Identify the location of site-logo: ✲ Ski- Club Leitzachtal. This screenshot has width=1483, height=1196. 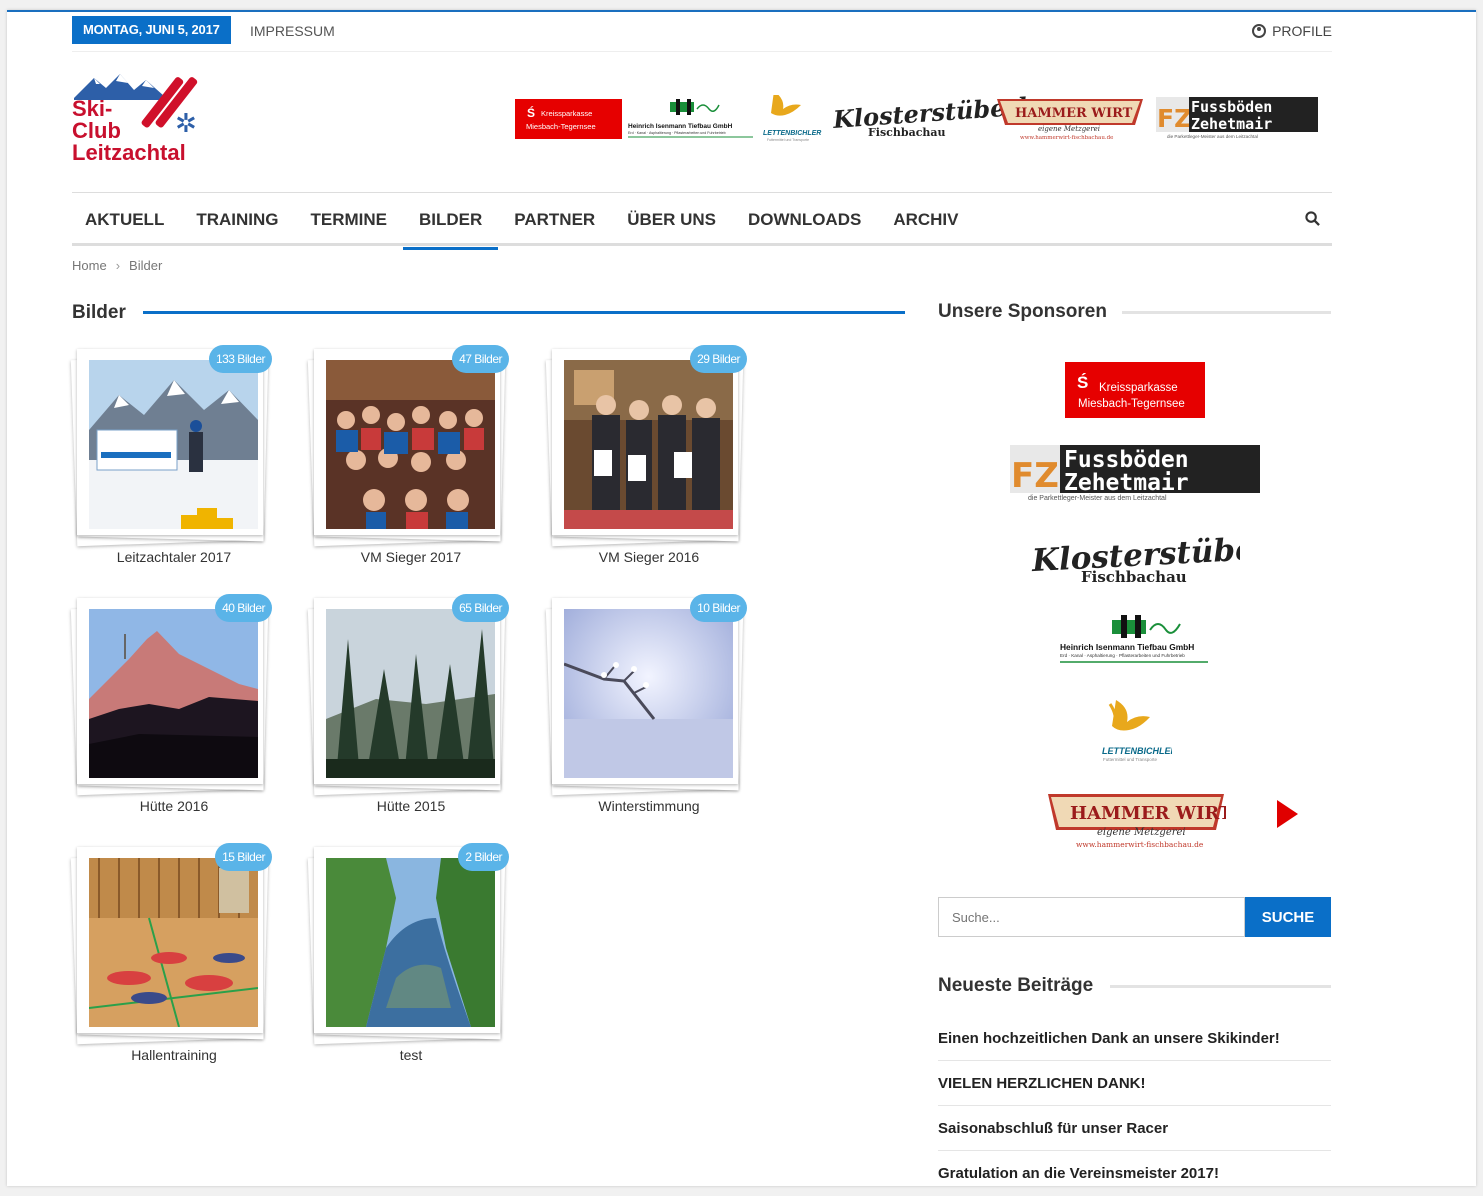
(139, 120).